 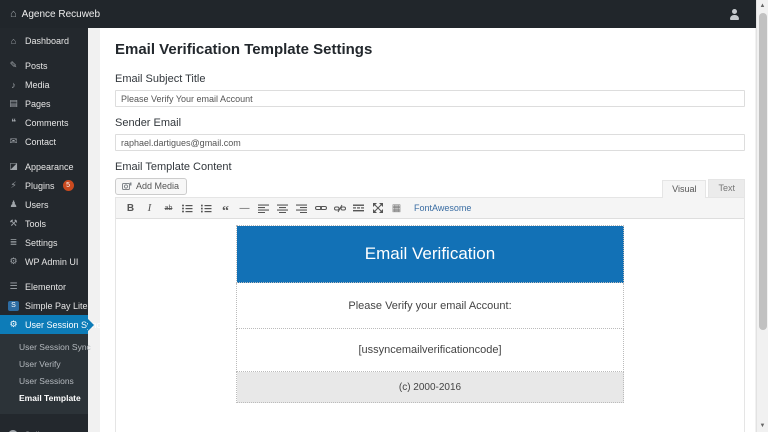 What do you see at coordinates (168, 208) in the screenshot?
I see `strikethrough-button: ab` at bounding box center [168, 208].